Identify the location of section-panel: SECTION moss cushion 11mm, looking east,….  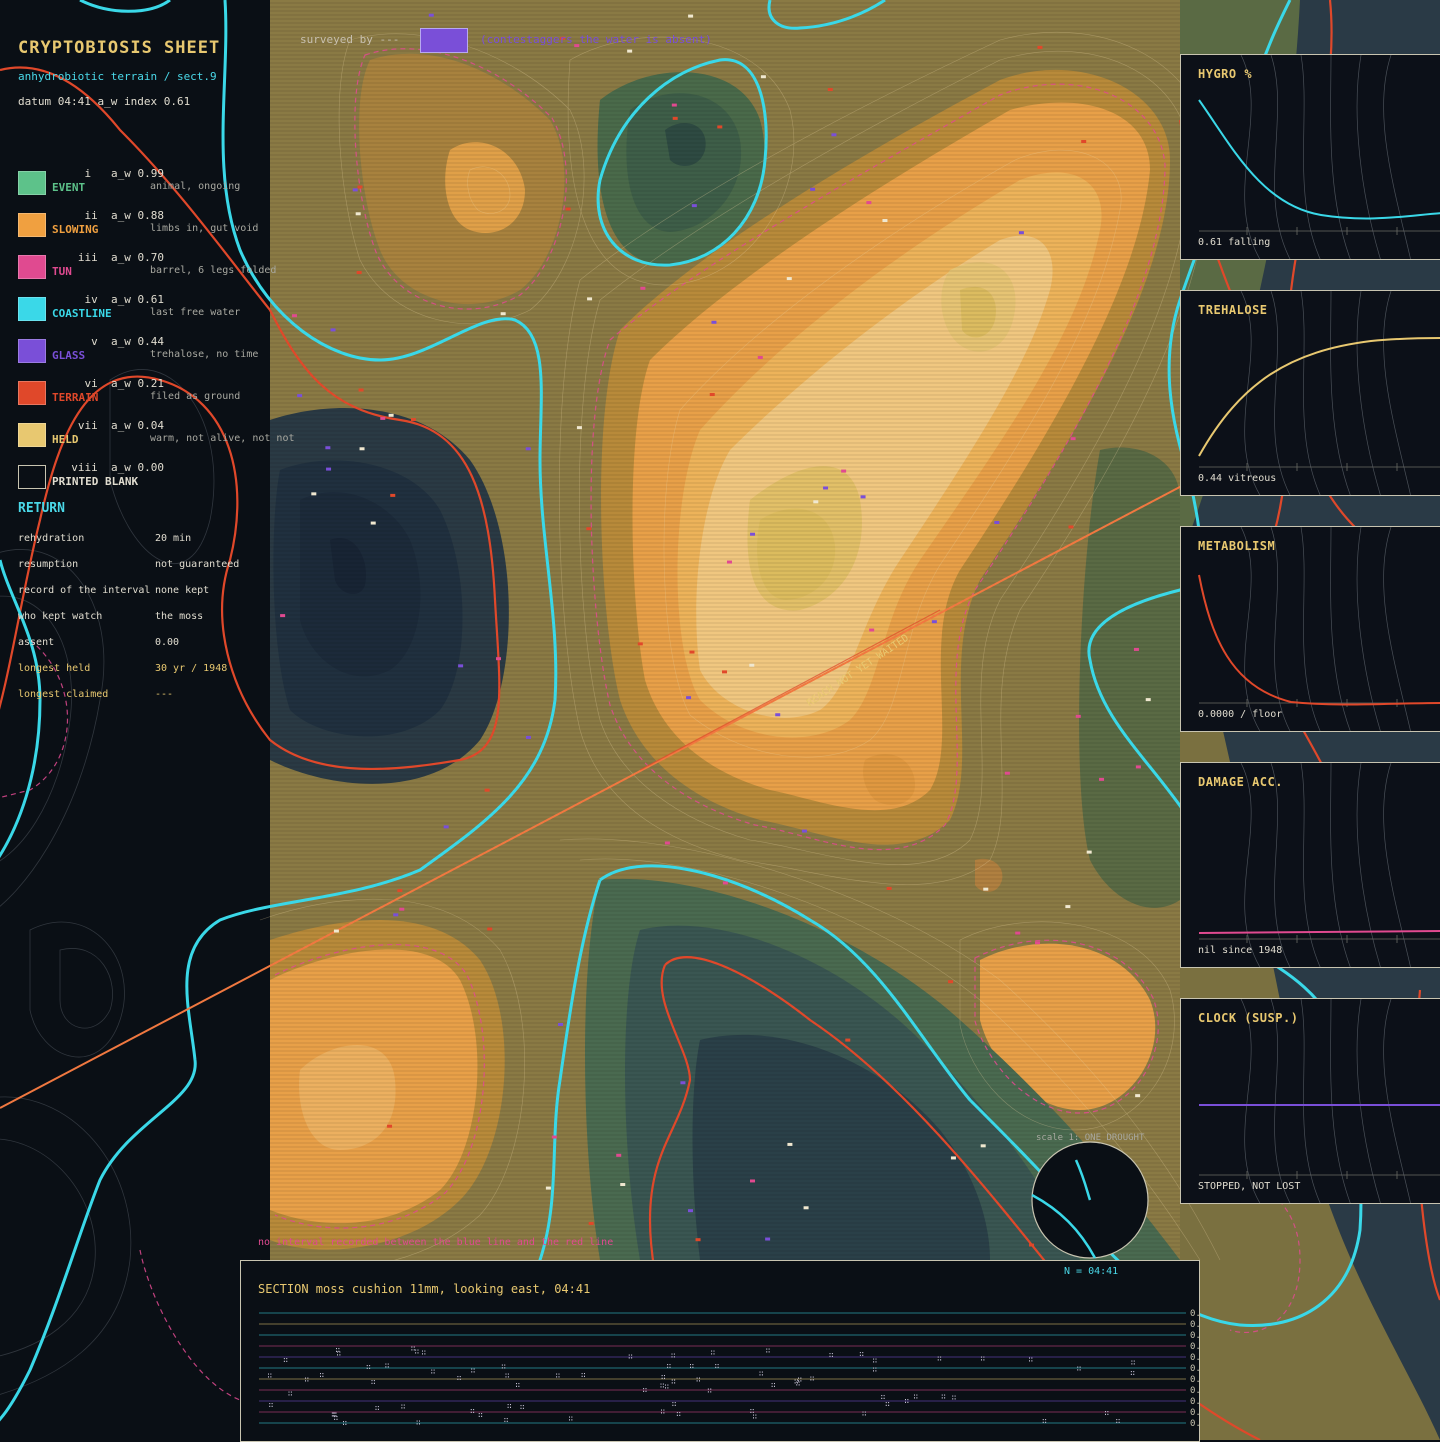
(720, 1351).